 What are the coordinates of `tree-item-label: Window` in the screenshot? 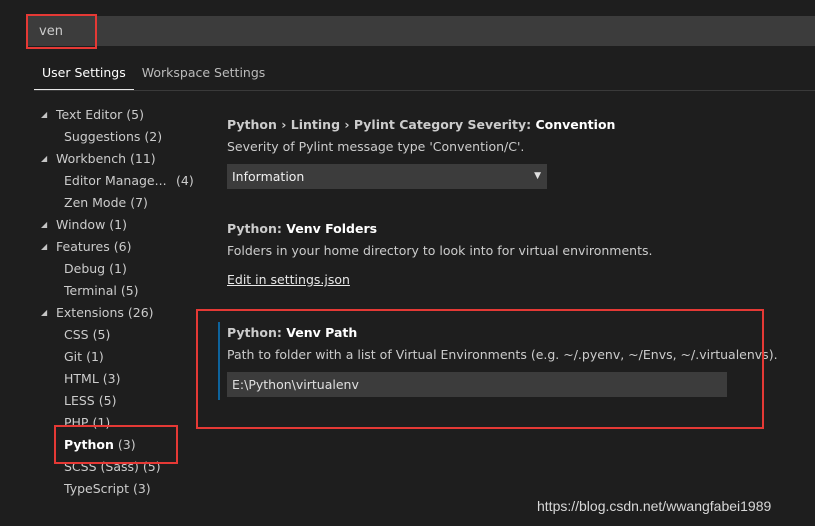 It's located at (81, 224).